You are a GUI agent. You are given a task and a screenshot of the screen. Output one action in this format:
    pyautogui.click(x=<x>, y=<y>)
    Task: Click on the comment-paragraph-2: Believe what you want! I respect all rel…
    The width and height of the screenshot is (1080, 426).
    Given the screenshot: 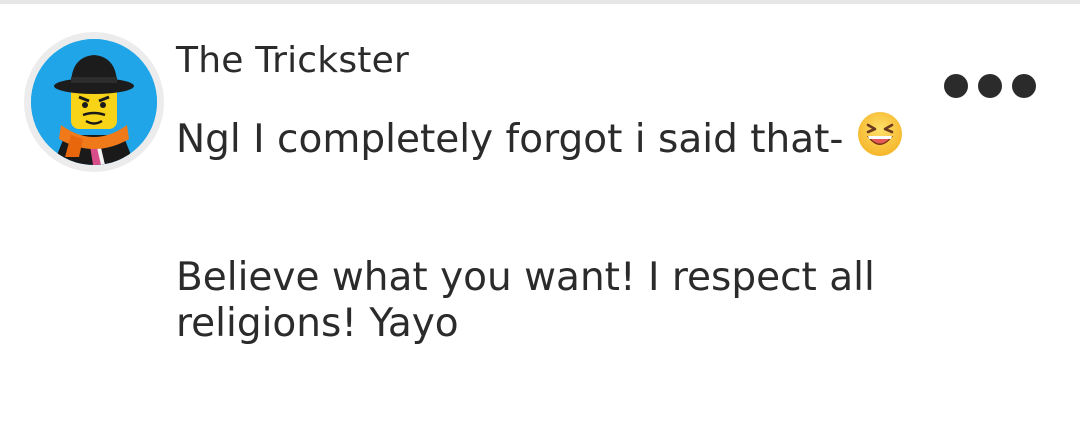 What is the action you would take?
    pyautogui.click(x=525, y=300)
    